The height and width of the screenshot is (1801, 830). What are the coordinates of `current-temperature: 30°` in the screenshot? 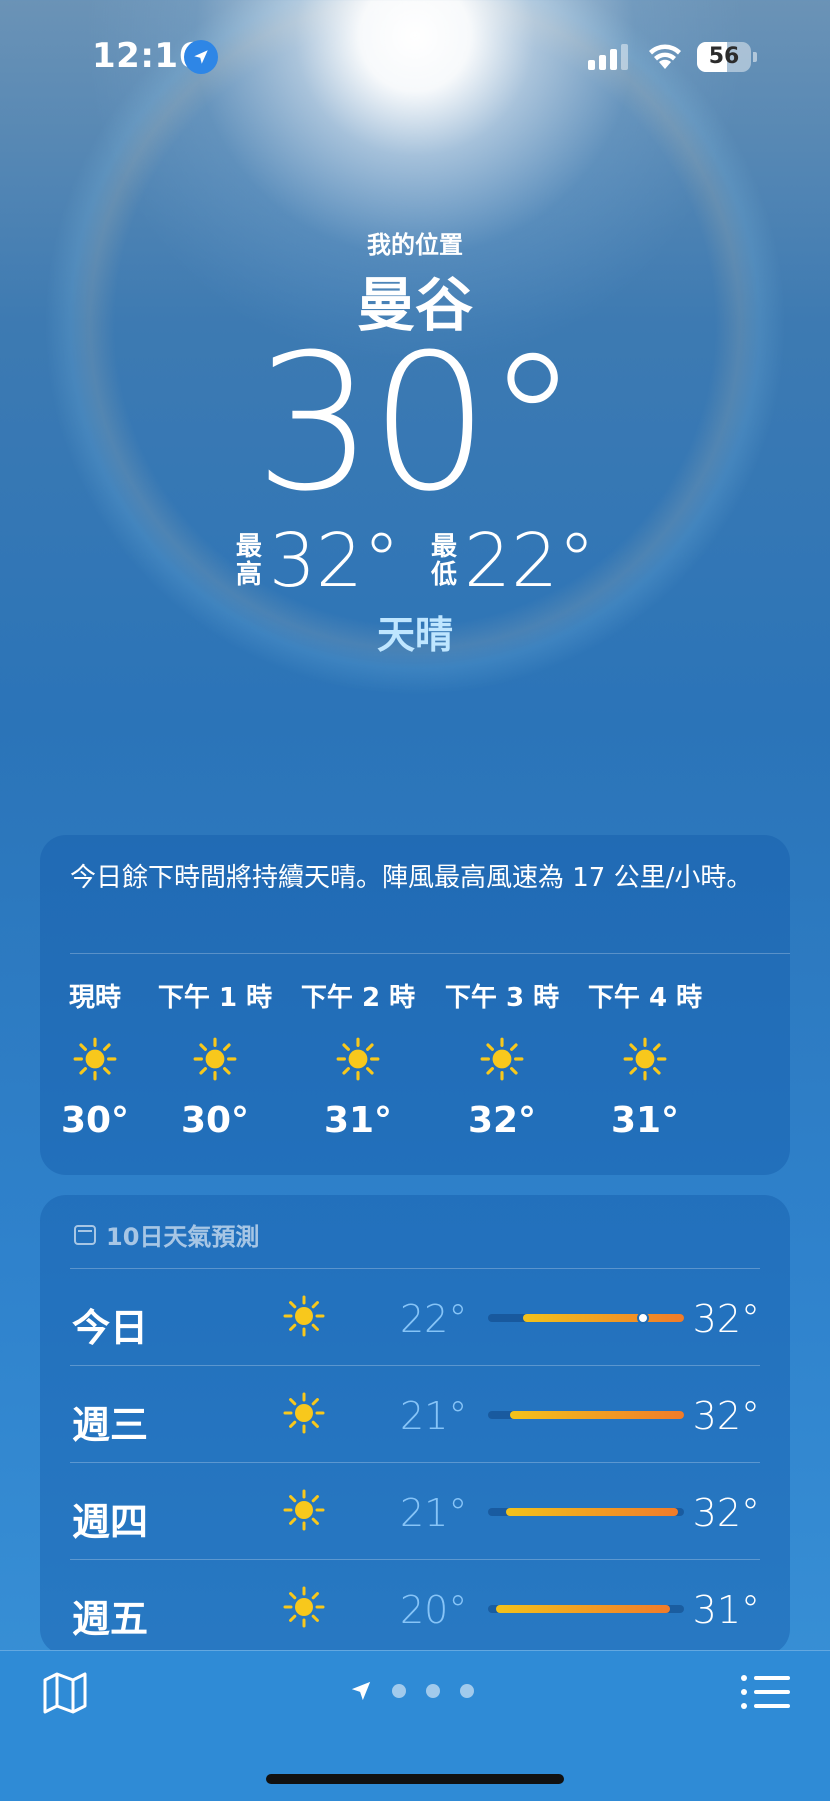 It's located at (416, 423).